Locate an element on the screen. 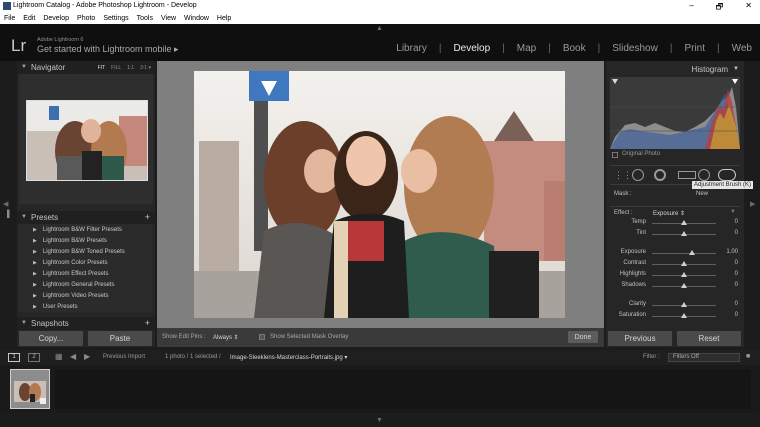 The width and height of the screenshot is (760, 427). collapse-left-icon: ◀ is located at coordinates (5, 204).